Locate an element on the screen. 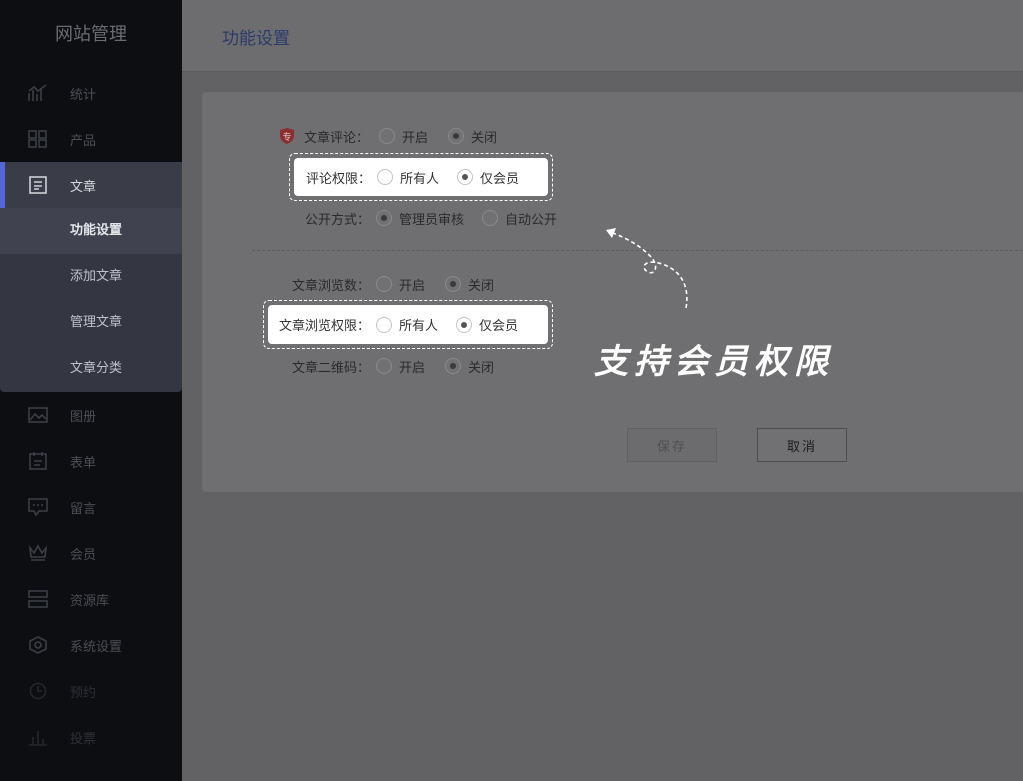 The width and height of the screenshot is (1023, 781). sidebar-item-resources: 资源库 is located at coordinates (91, 599).